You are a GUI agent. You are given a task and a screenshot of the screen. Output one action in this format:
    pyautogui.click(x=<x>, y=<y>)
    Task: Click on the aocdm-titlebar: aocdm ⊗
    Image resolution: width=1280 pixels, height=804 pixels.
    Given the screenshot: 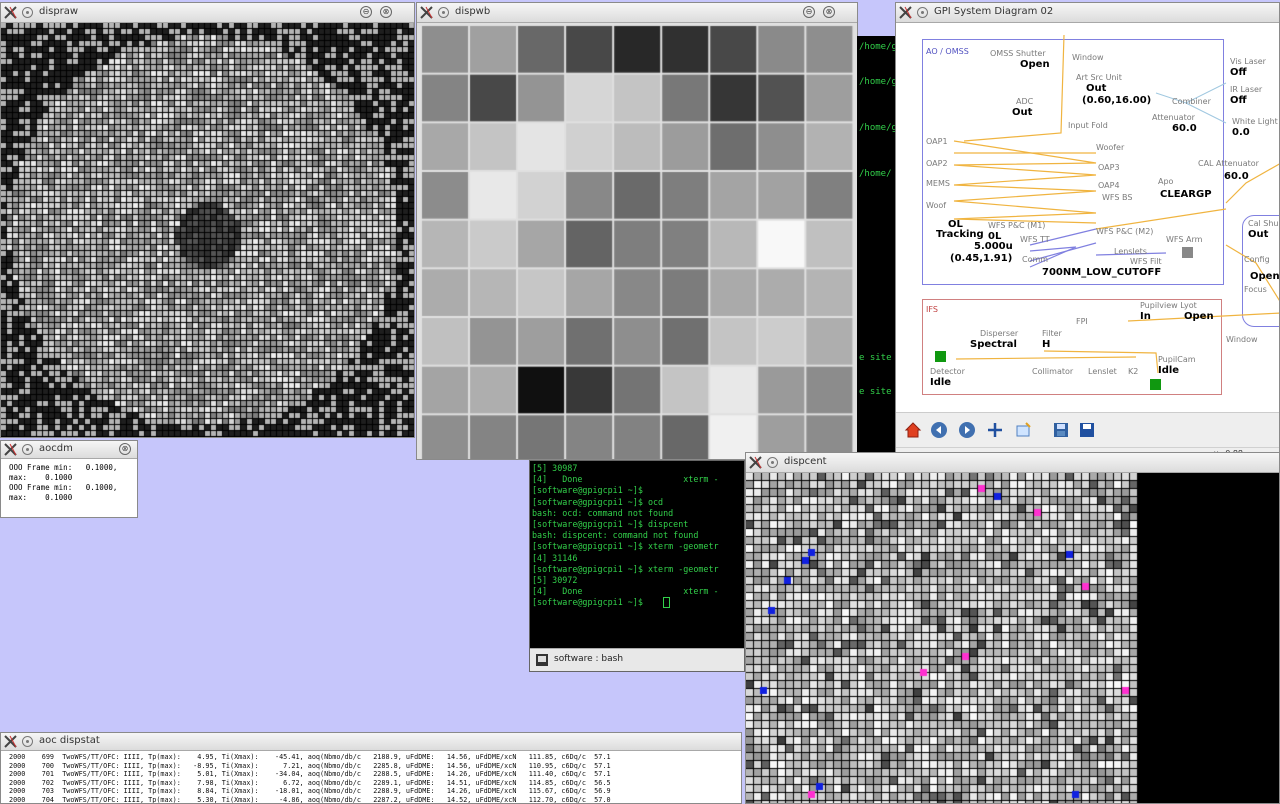 What is the action you would take?
    pyautogui.click(x=69, y=450)
    